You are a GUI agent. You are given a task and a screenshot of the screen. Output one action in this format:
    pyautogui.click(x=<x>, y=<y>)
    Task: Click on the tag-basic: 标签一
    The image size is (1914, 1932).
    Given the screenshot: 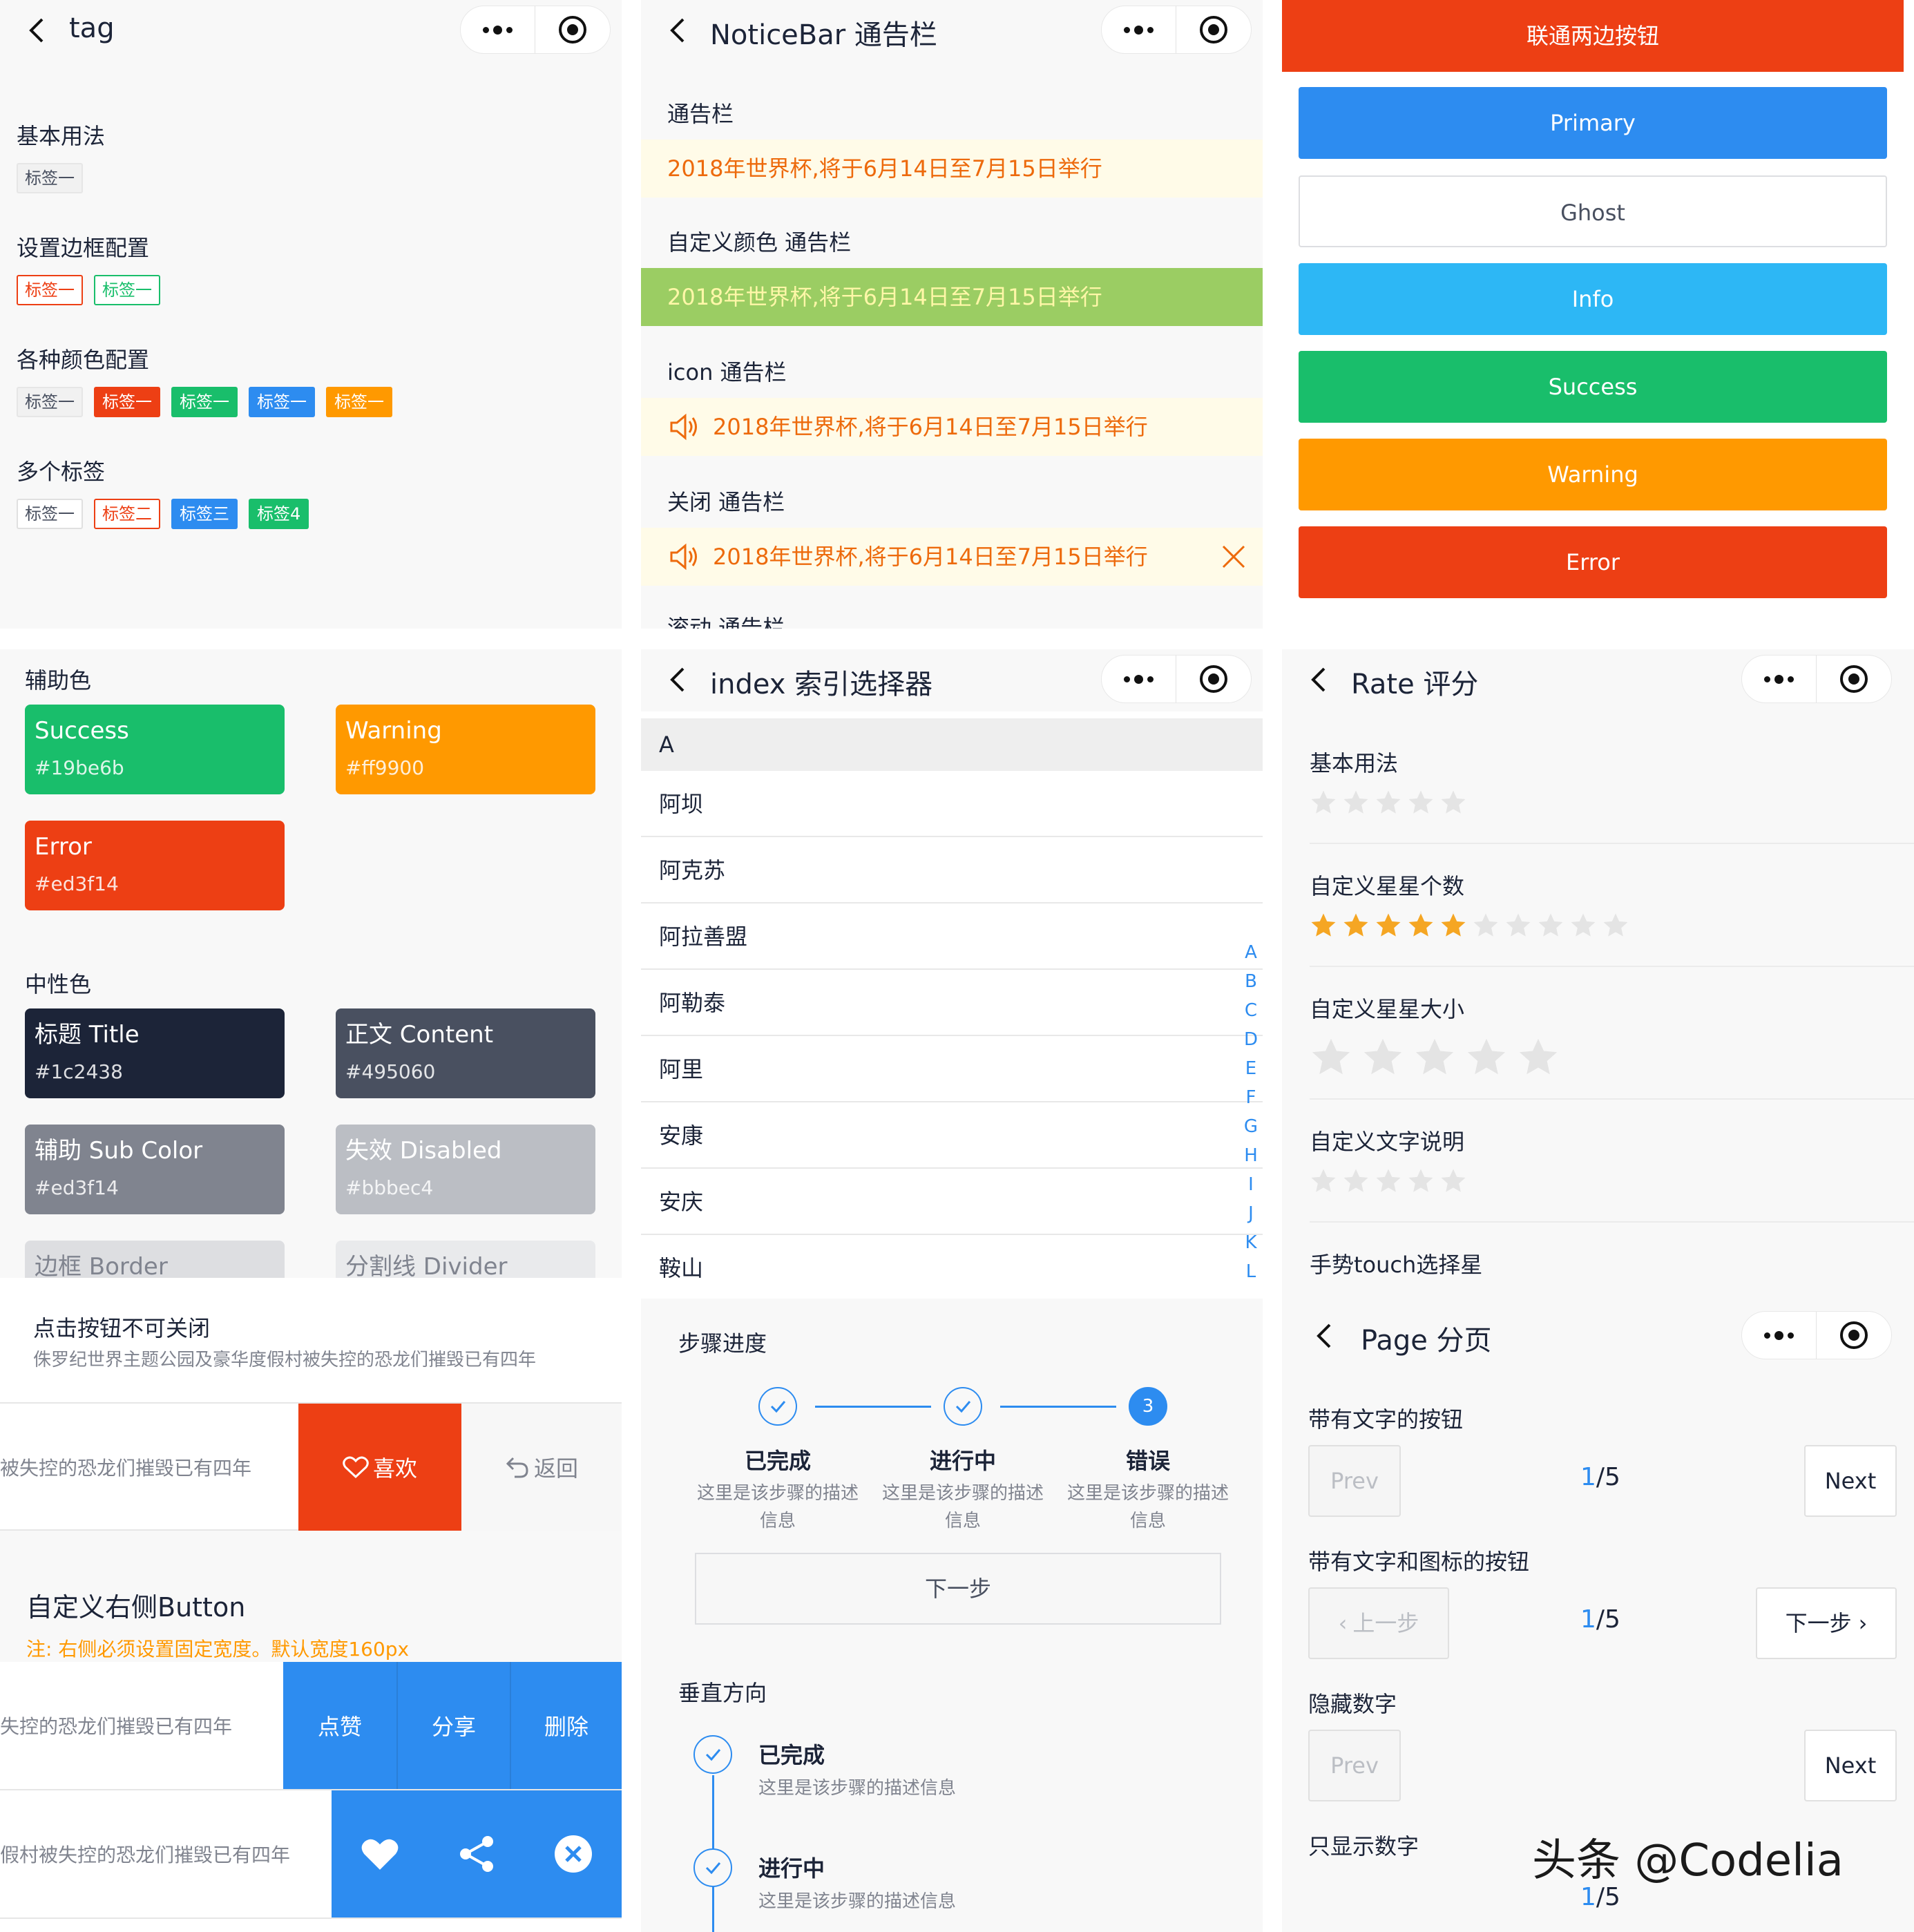 What is the action you would take?
    pyautogui.click(x=50, y=178)
    